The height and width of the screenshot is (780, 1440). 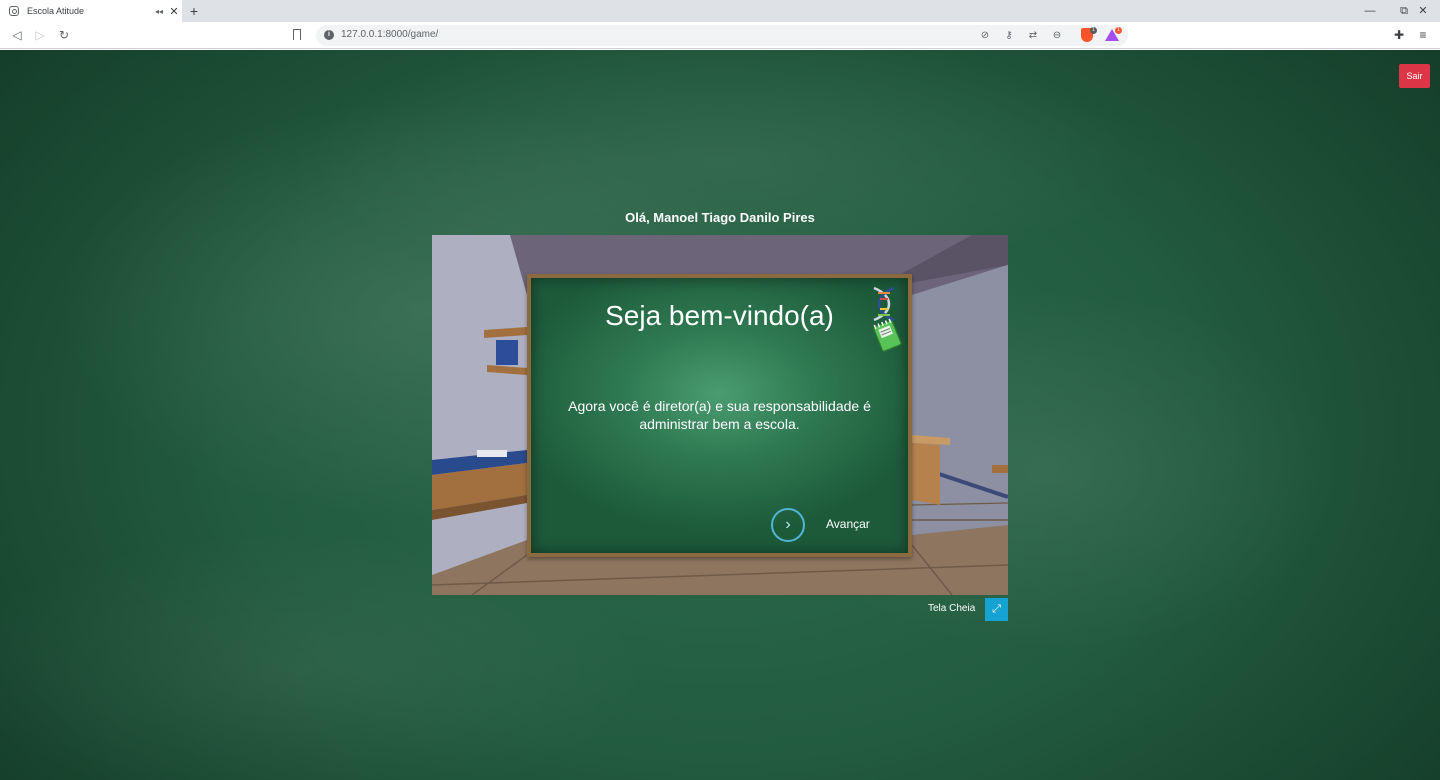 What do you see at coordinates (719, 315) in the screenshot?
I see `welcome-title: Seja bem-vindo(a)` at bounding box center [719, 315].